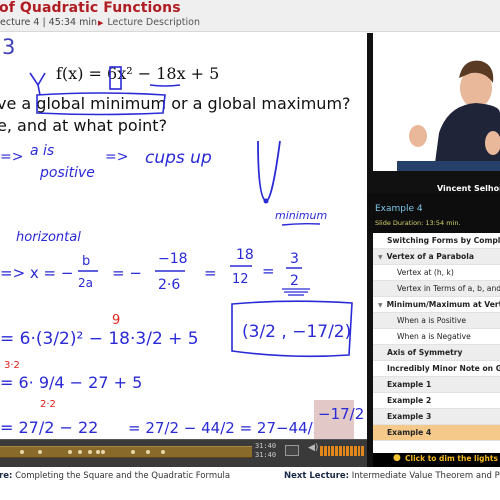 The height and width of the screenshot is (500, 500). I want to click on next-lecture-label: Next Lecture:, so click(317, 476).